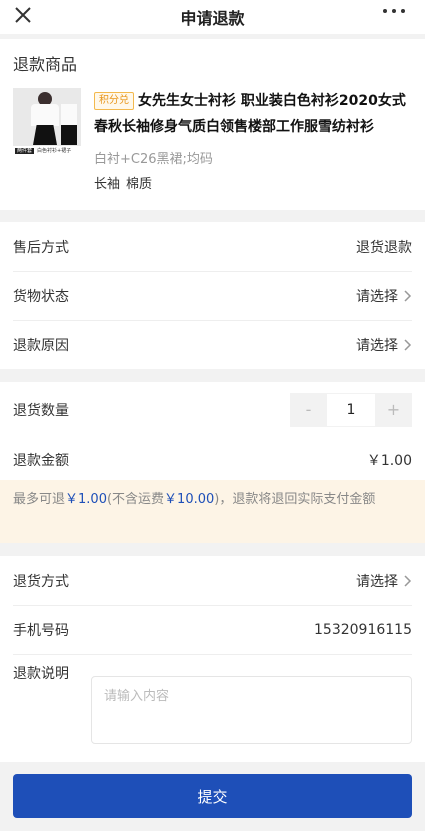 This screenshot has width=425, height=831. Describe the element at coordinates (212, 344) in the screenshot. I see `refund-reason-row: 退款原因 请选择` at that location.